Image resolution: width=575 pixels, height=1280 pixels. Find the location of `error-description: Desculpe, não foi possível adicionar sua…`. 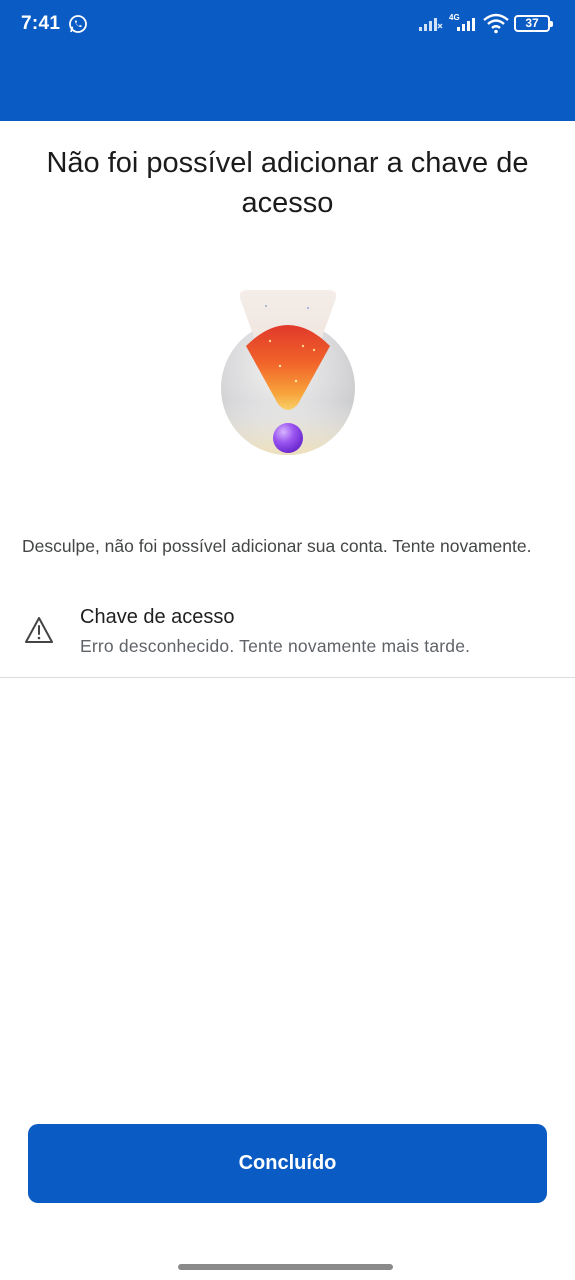

error-description: Desculpe, não foi possível adicionar sua… is located at coordinates (277, 546).